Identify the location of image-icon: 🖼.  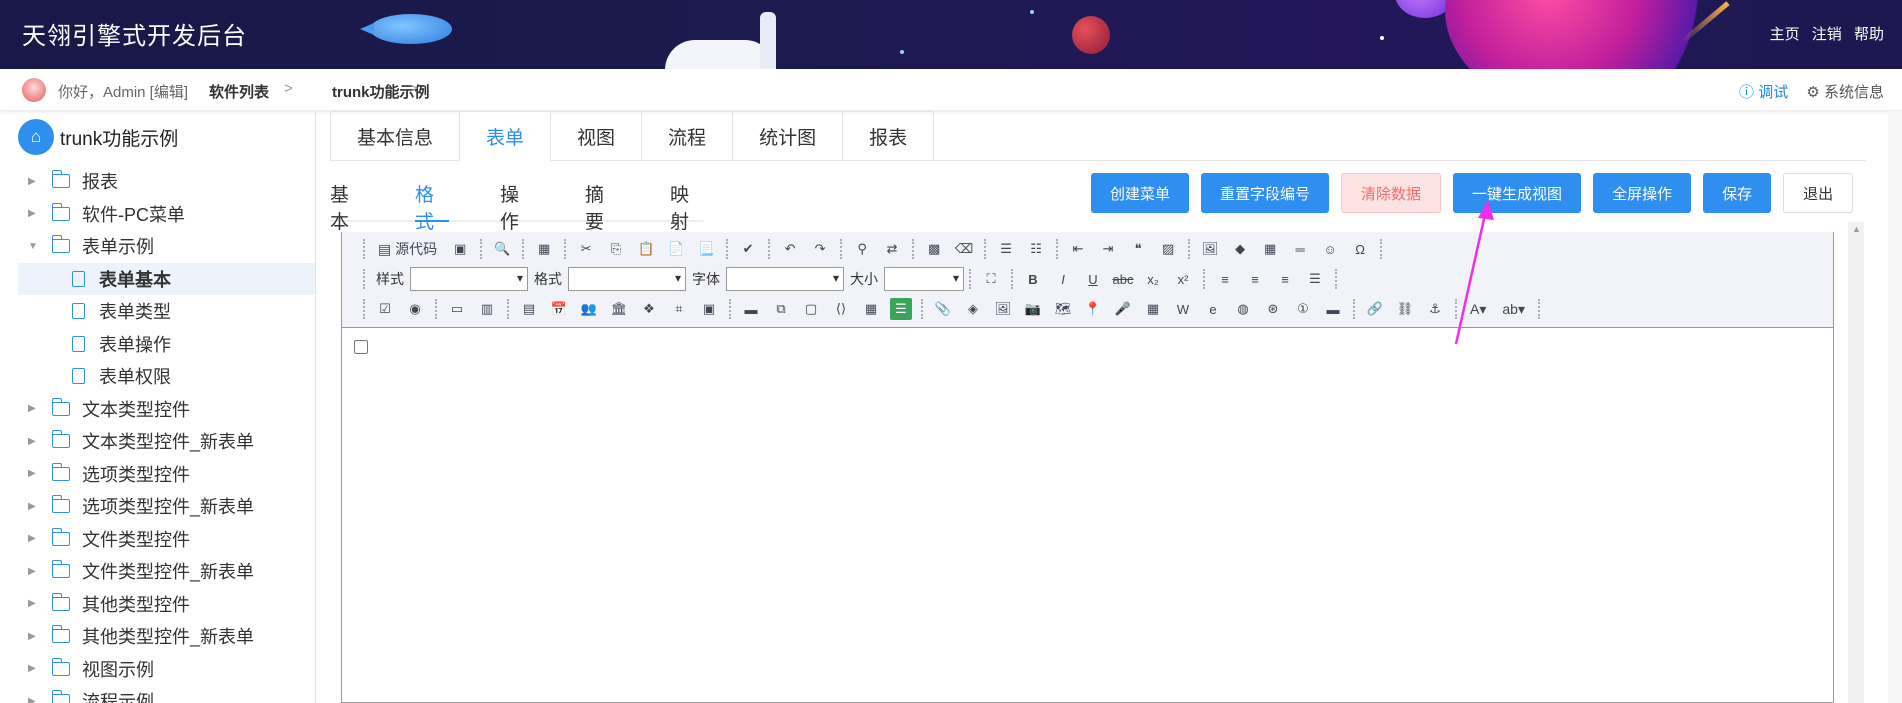
(1210, 249).